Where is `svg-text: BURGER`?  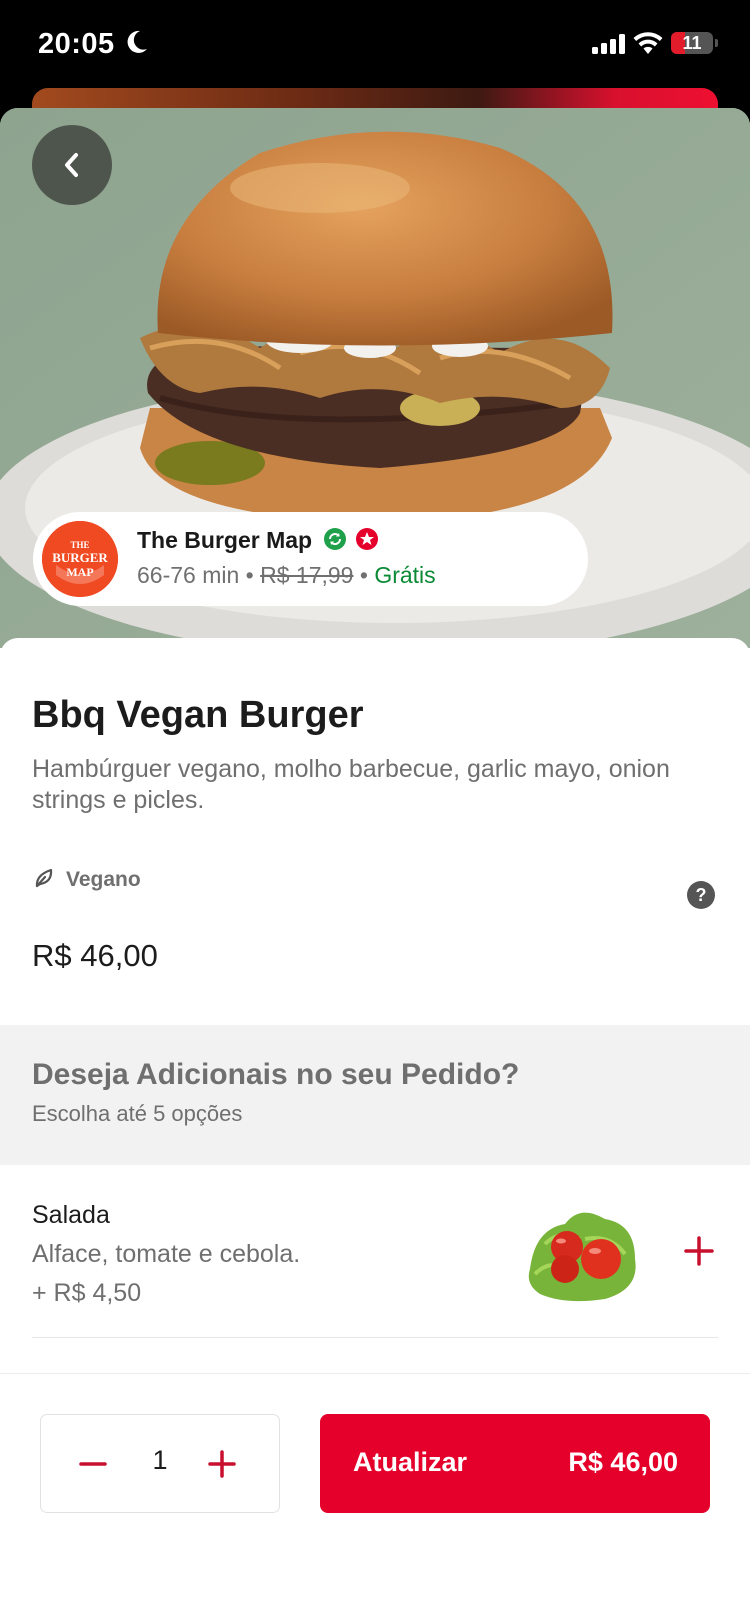 svg-text: BURGER is located at coordinates (80, 557).